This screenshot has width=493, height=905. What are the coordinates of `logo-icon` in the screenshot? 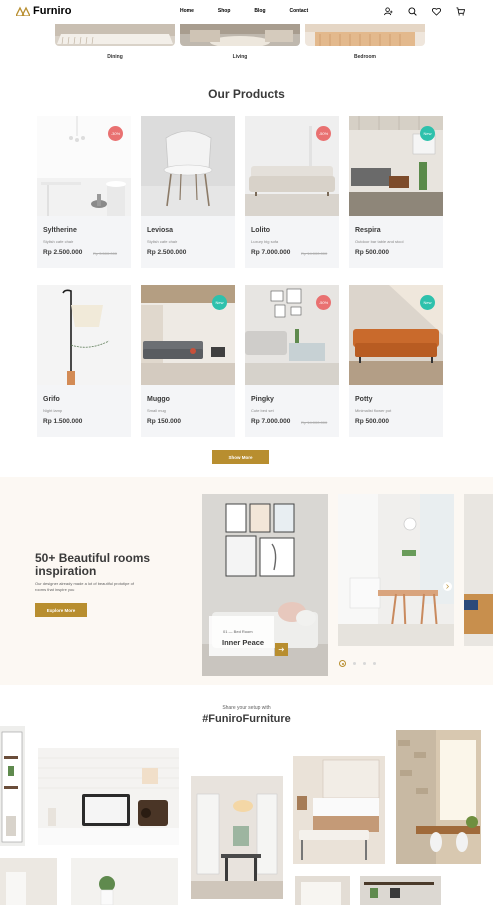 It's located at (23, 11).